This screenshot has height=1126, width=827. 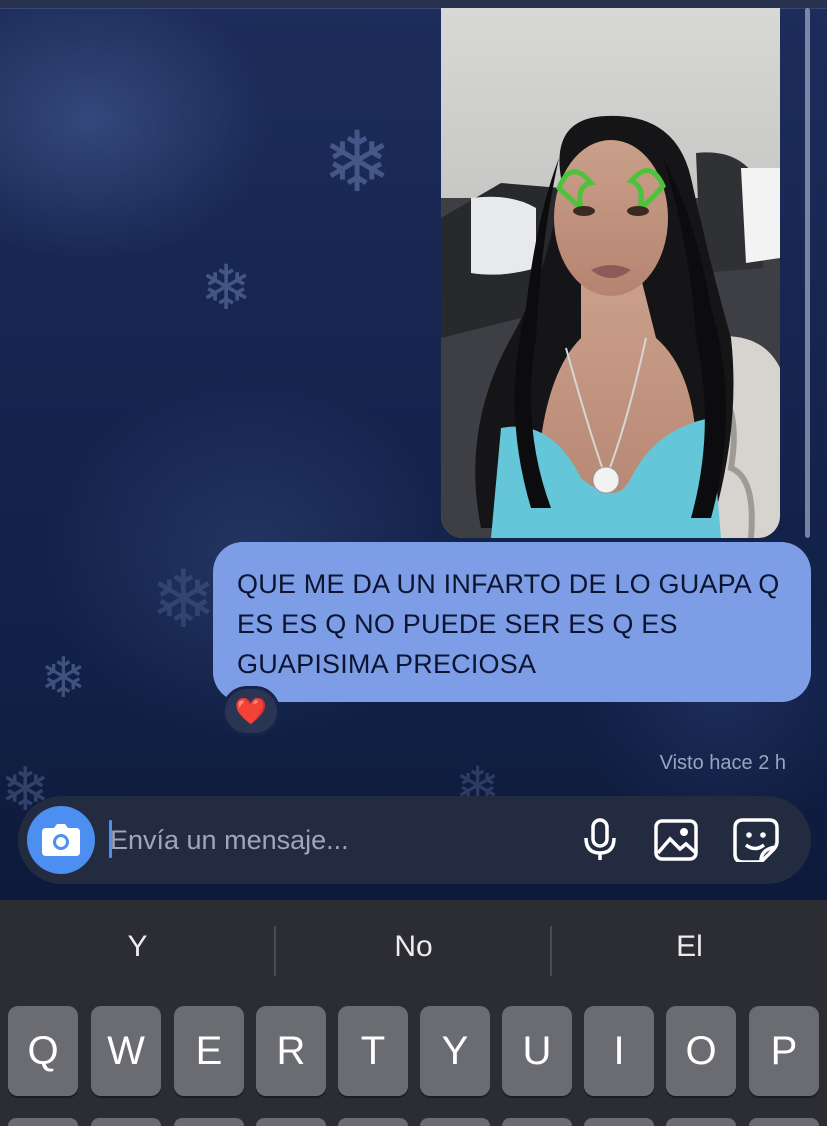 What do you see at coordinates (291, 1051) in the screenshot?
I see `key-r: R` at bounding box center [291, 1051].